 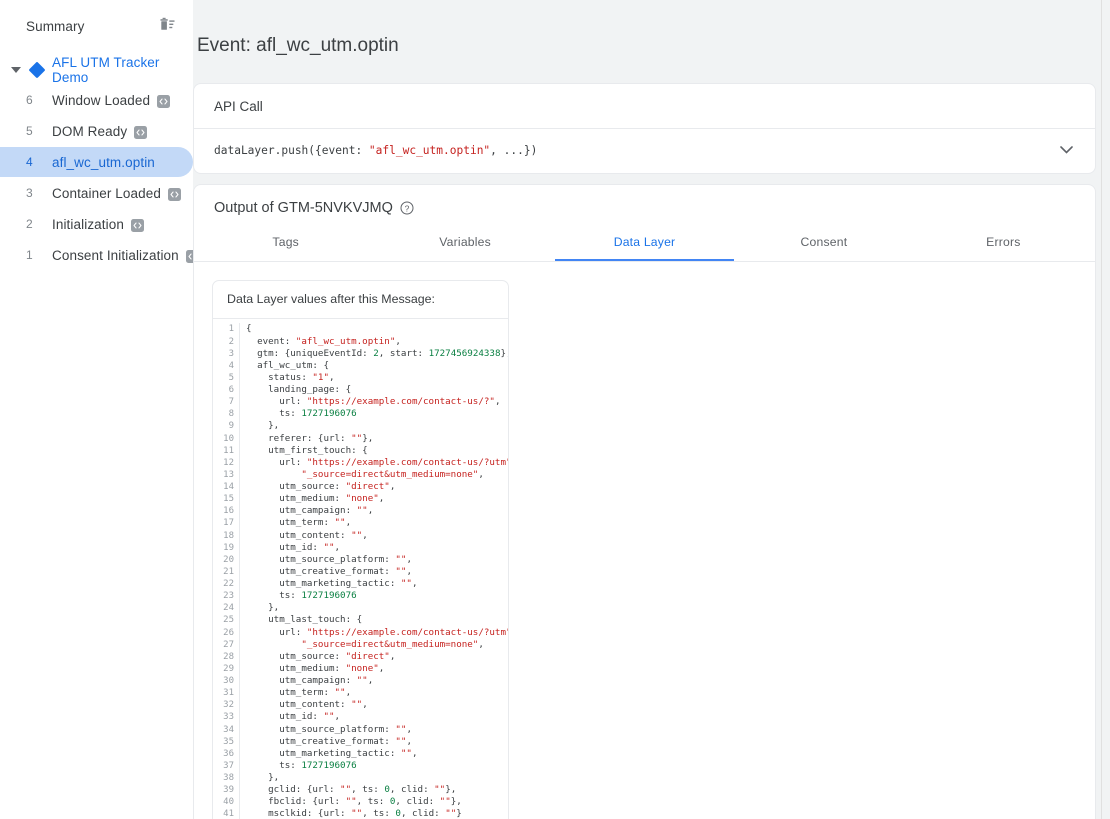 I want to click on line-number: 2, so click(x=226, y=341).